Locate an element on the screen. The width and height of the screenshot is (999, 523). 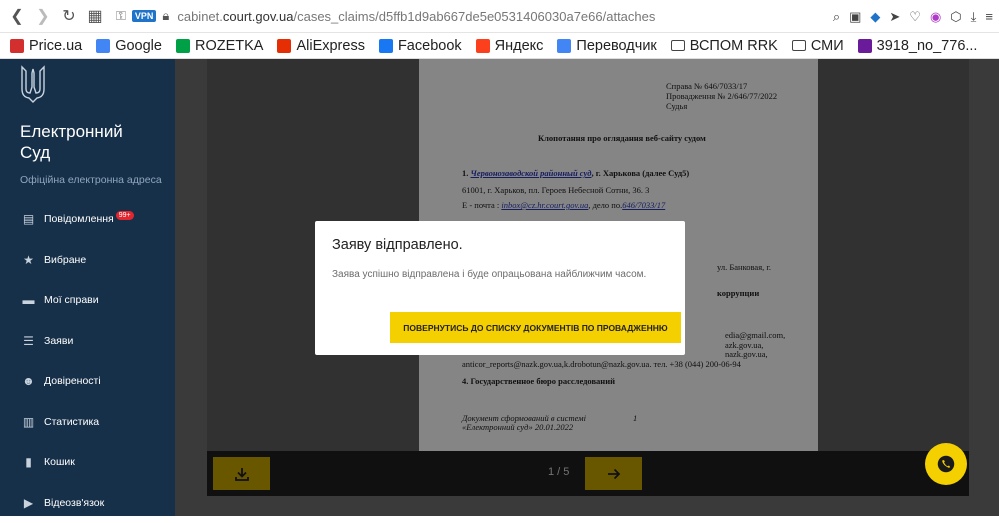
call-button is located at coordinates (946, 464).